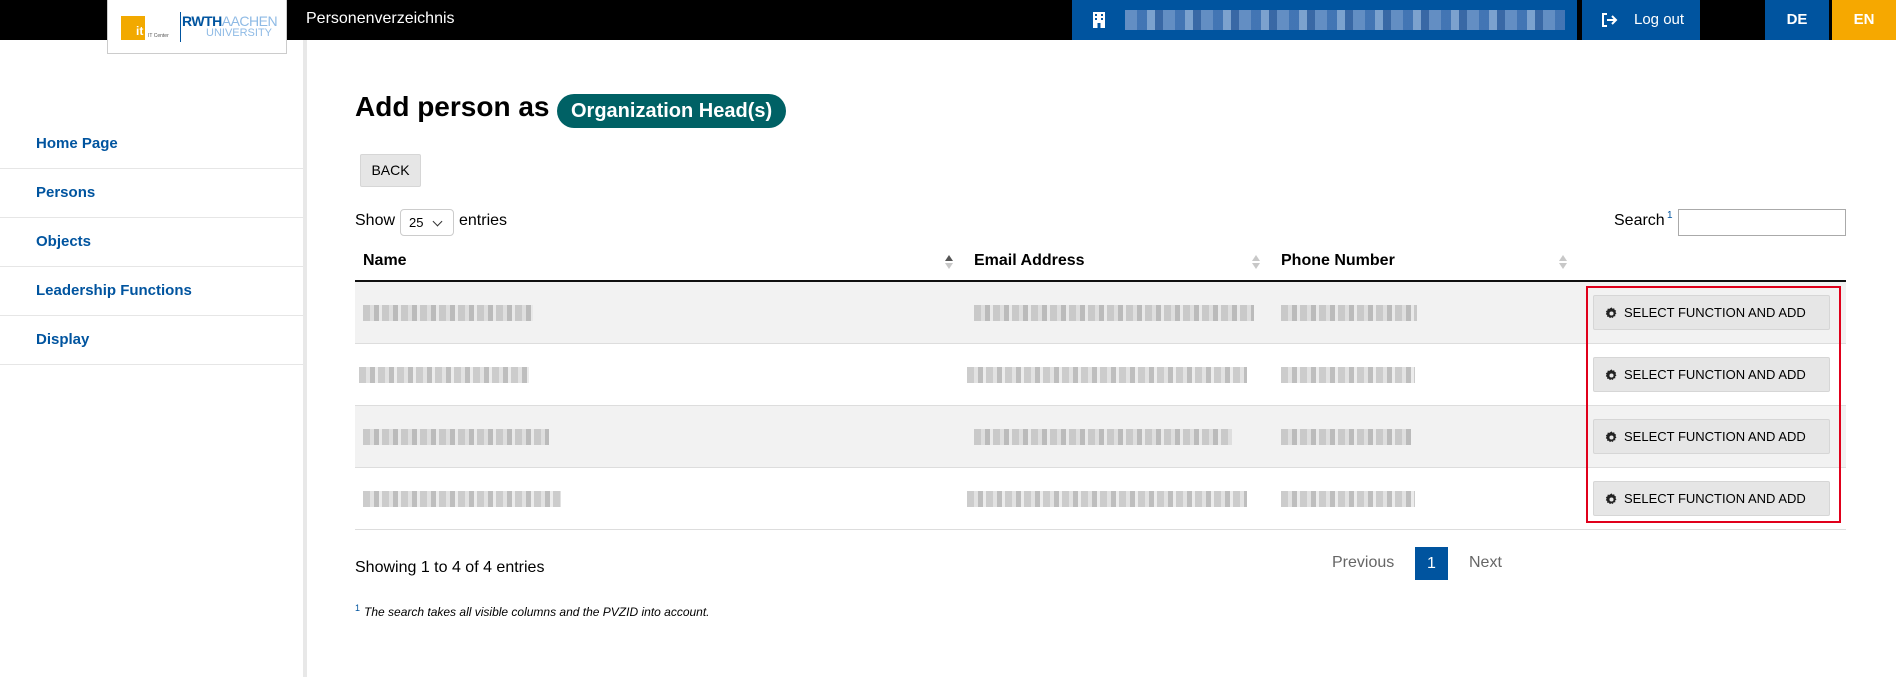 Image resolution: width=1896 pixels, height=677 pixels. Describe the element at coordinates (385, 261) in the screenshot. I see `column-header-name: Name` at that location.